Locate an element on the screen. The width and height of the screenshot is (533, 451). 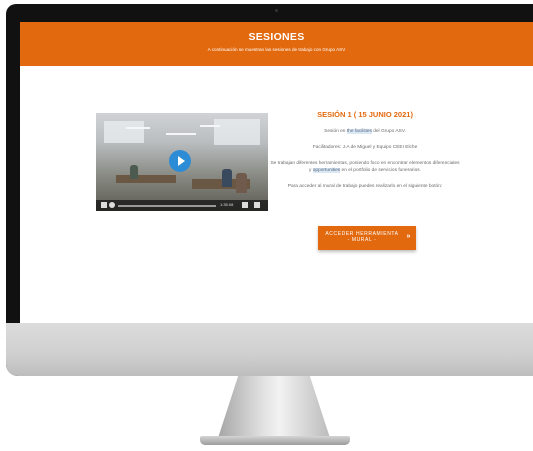
highlighted-text: opportunities is located at coordinates (326, 171).